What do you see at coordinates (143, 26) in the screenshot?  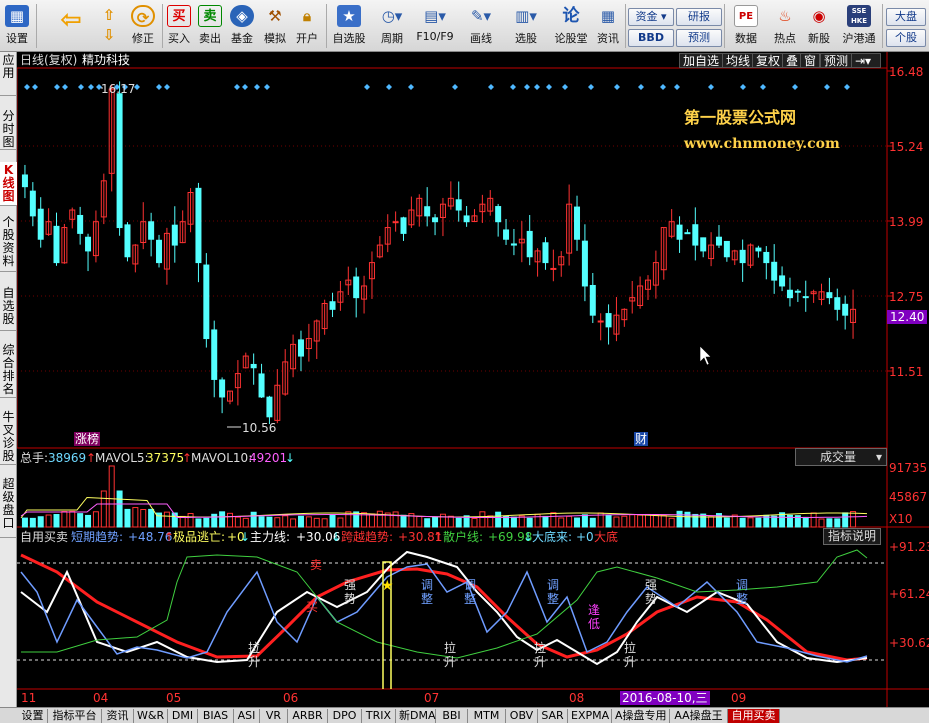 I see `refresh-button: ⟳ 修正` at bounding box center [143, 26].